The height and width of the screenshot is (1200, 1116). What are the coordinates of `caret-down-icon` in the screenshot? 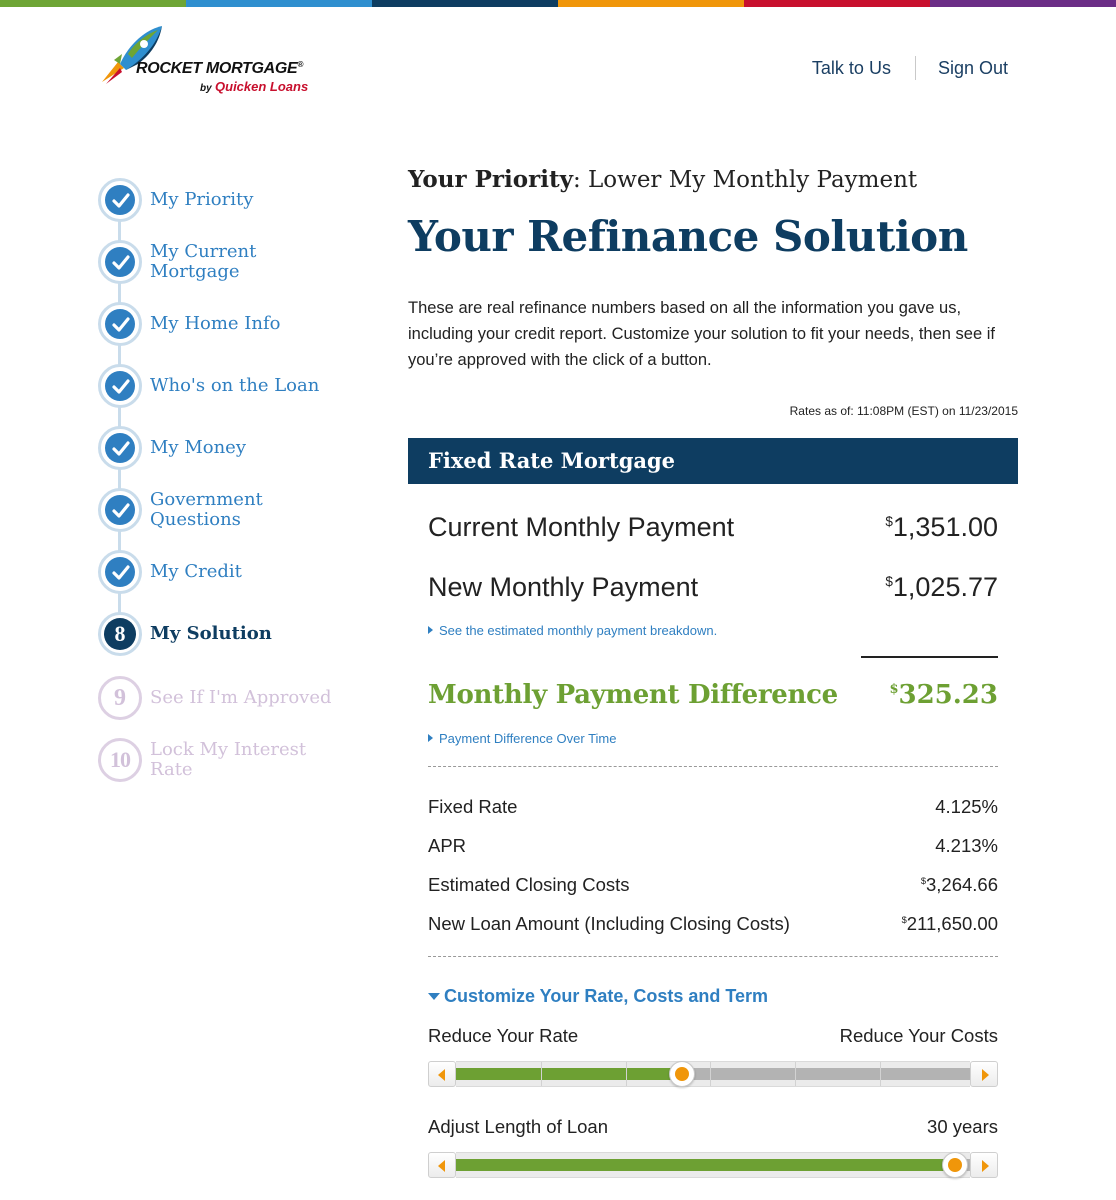 It's located at (434, 996).